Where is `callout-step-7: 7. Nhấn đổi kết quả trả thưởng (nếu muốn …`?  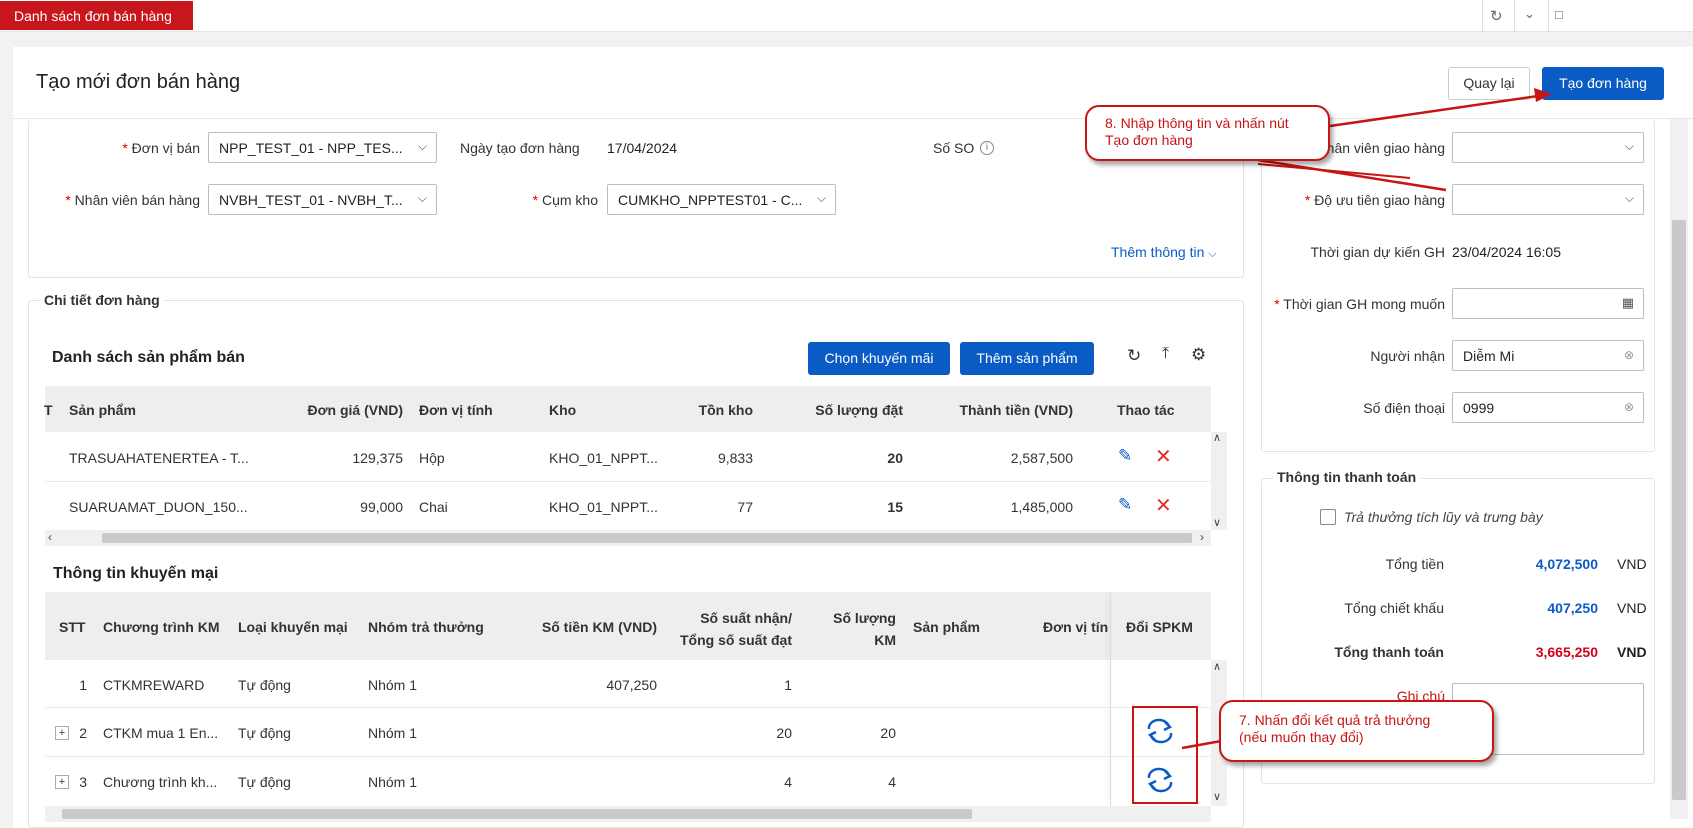
callout-step-7: 7. Nhấn đổi kết quả trả thưởng (nếu muốn … is located at coordinates (1356, 731).